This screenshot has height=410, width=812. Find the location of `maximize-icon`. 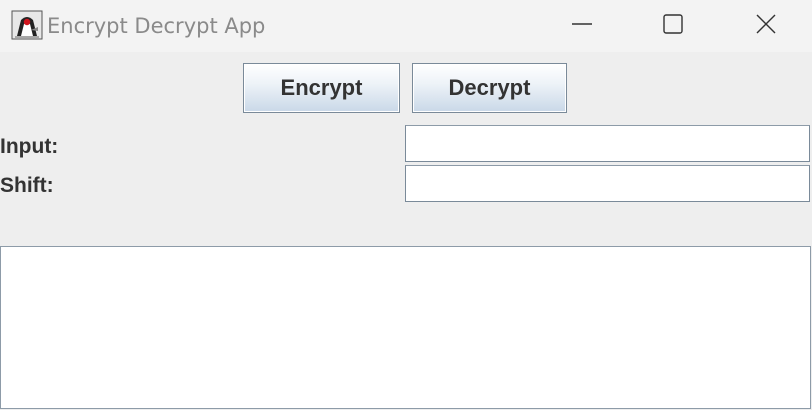

maximize-icon is located at coordinates (673, 24).